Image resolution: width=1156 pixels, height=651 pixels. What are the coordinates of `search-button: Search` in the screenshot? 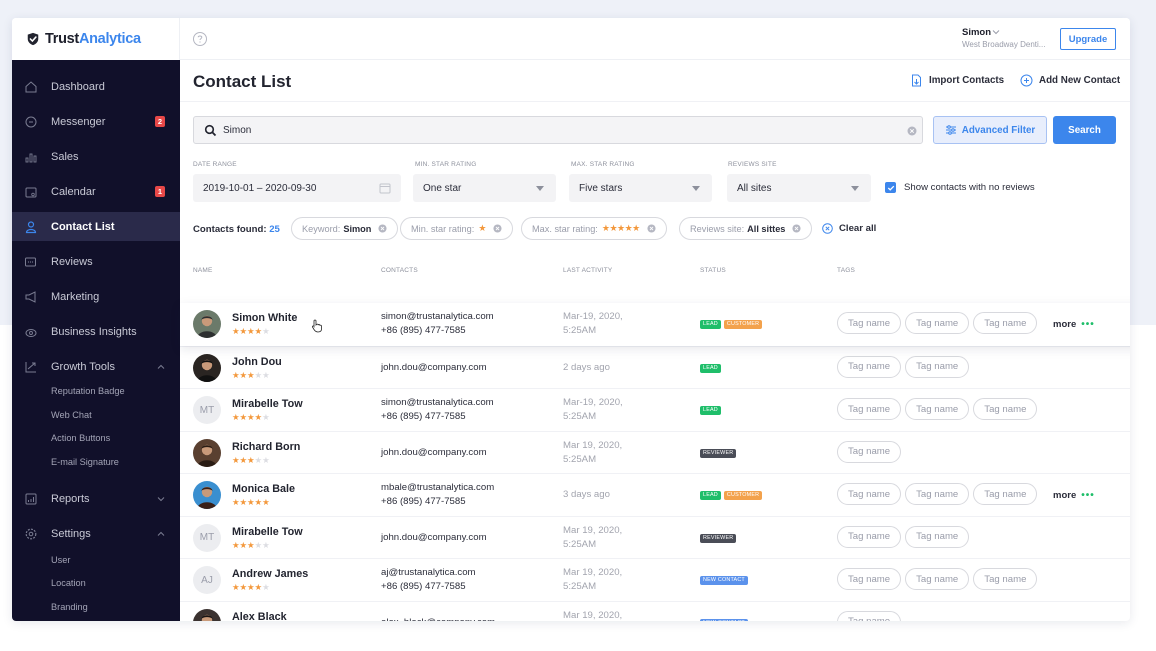 It's located at (1084, 130).